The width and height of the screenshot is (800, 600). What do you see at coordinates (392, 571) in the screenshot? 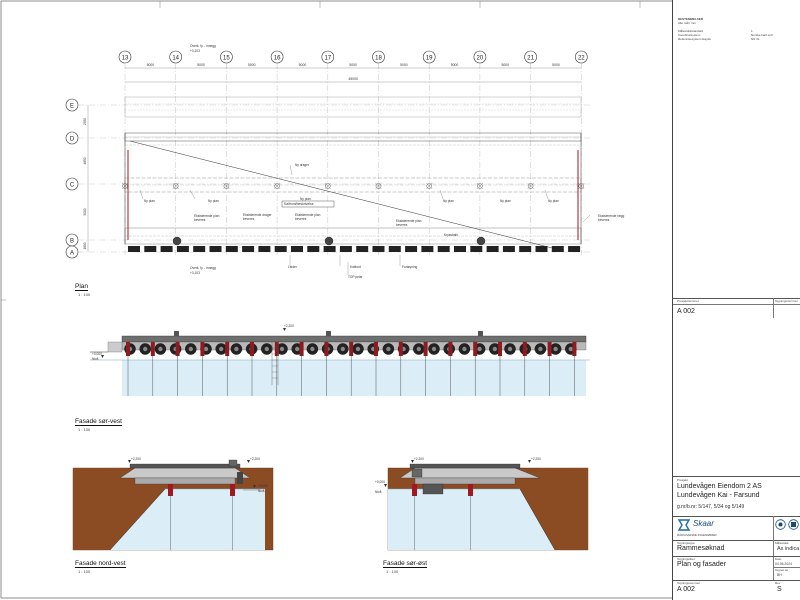
I see `se-scale: 1 : 100` at bounding box center [392, 571].